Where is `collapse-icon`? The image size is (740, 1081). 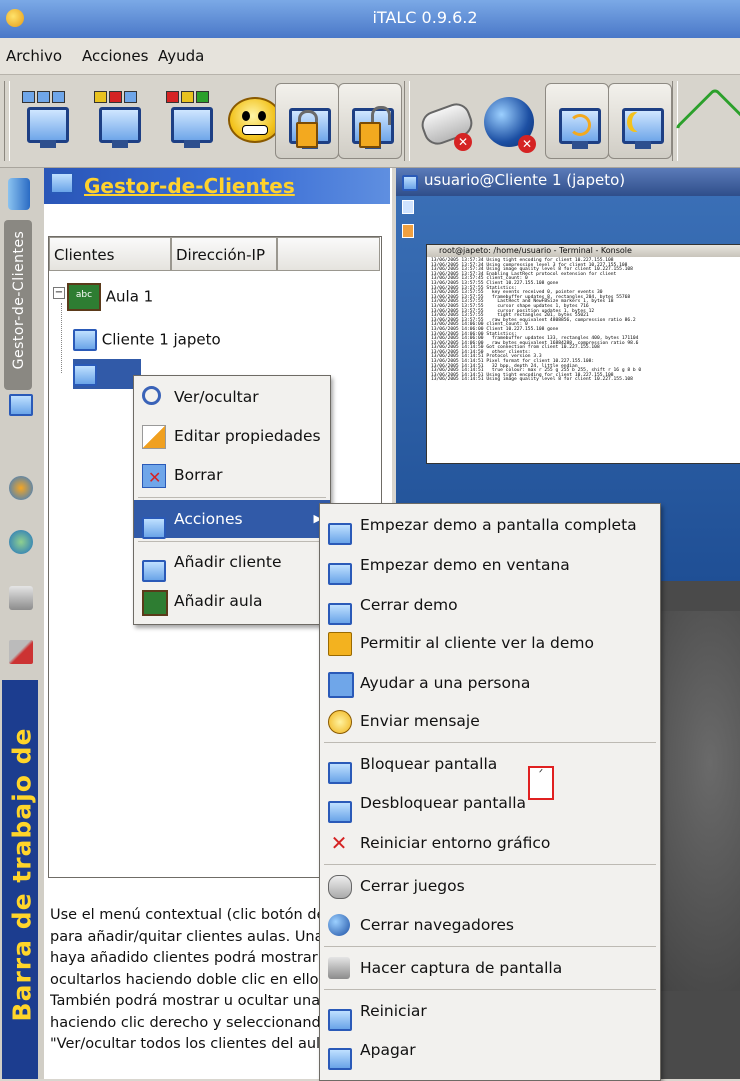
collapse-icon is located at coordinates (19, 194).